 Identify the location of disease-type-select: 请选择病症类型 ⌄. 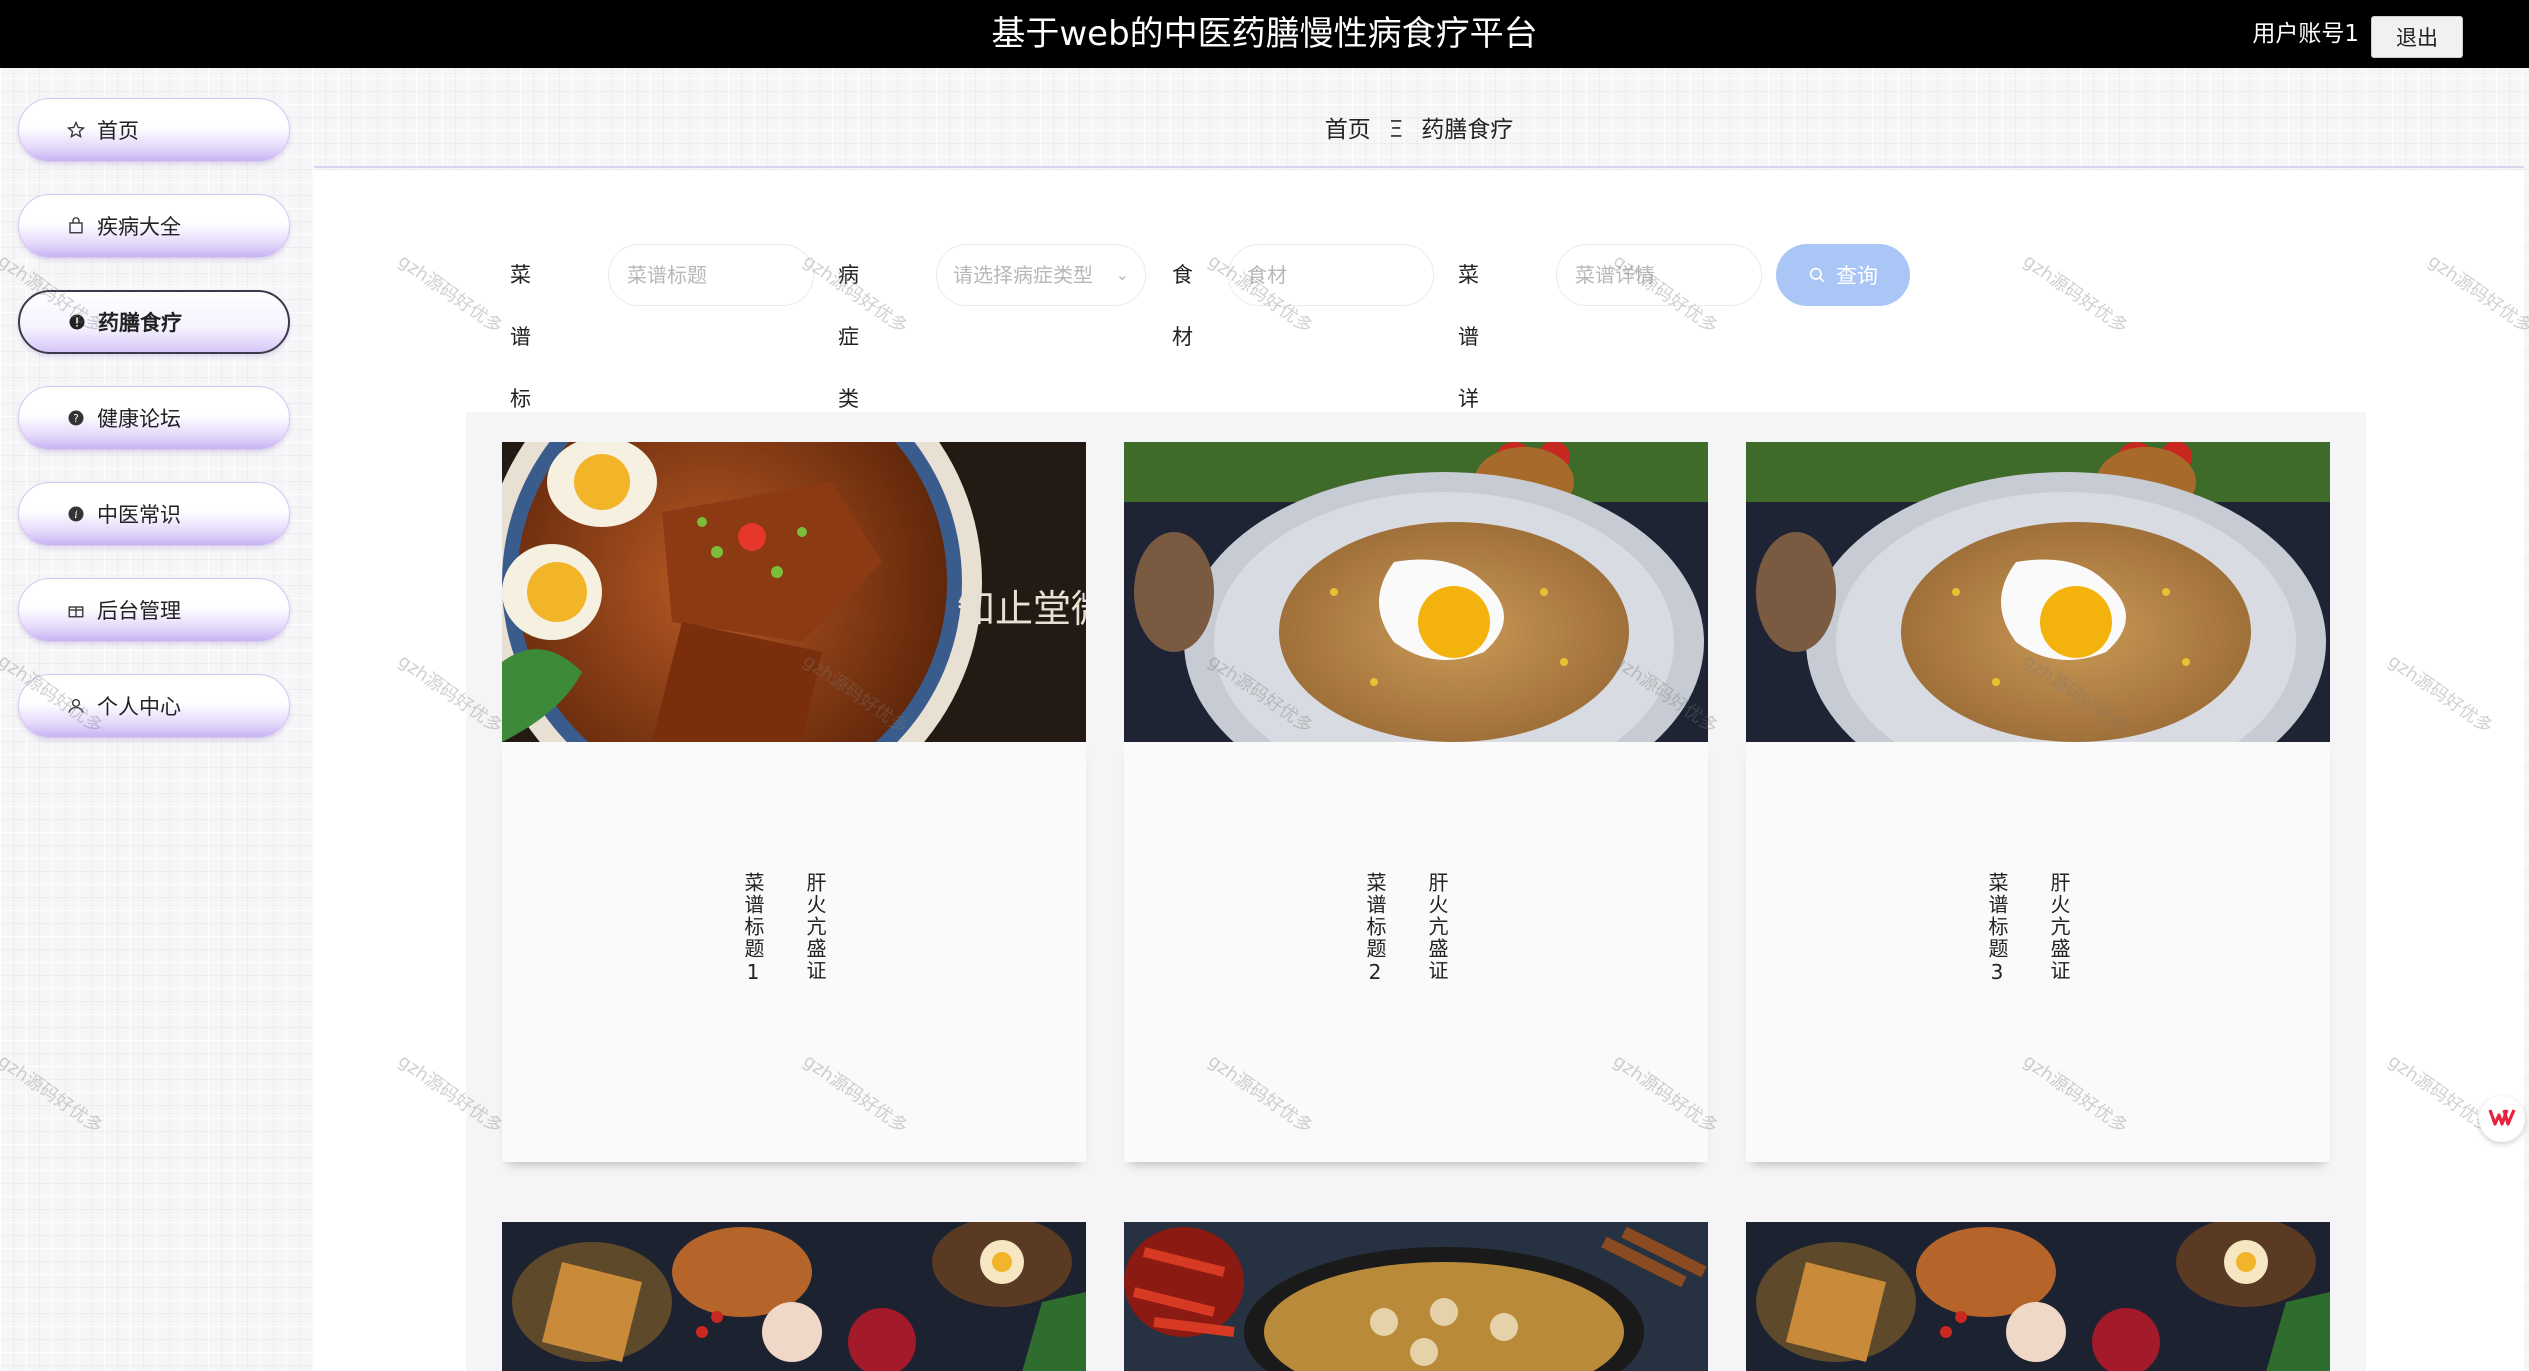
(1041, 275).